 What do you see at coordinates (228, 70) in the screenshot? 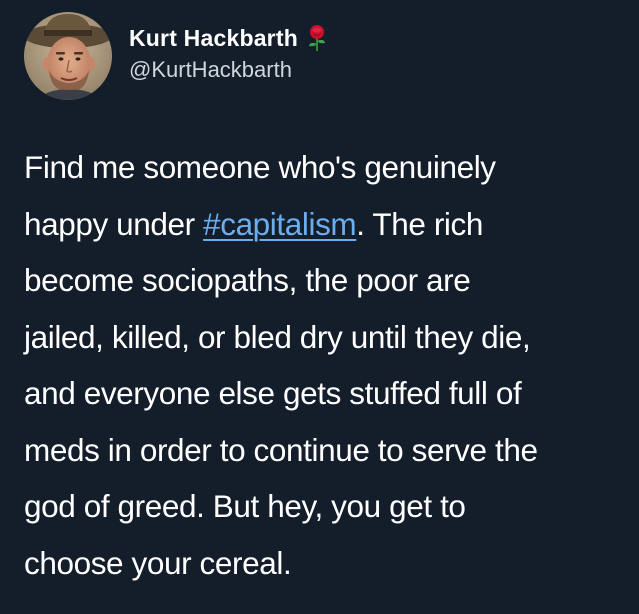
I see `handle: @KurtHackbarth` at bounding box center [228, 70].